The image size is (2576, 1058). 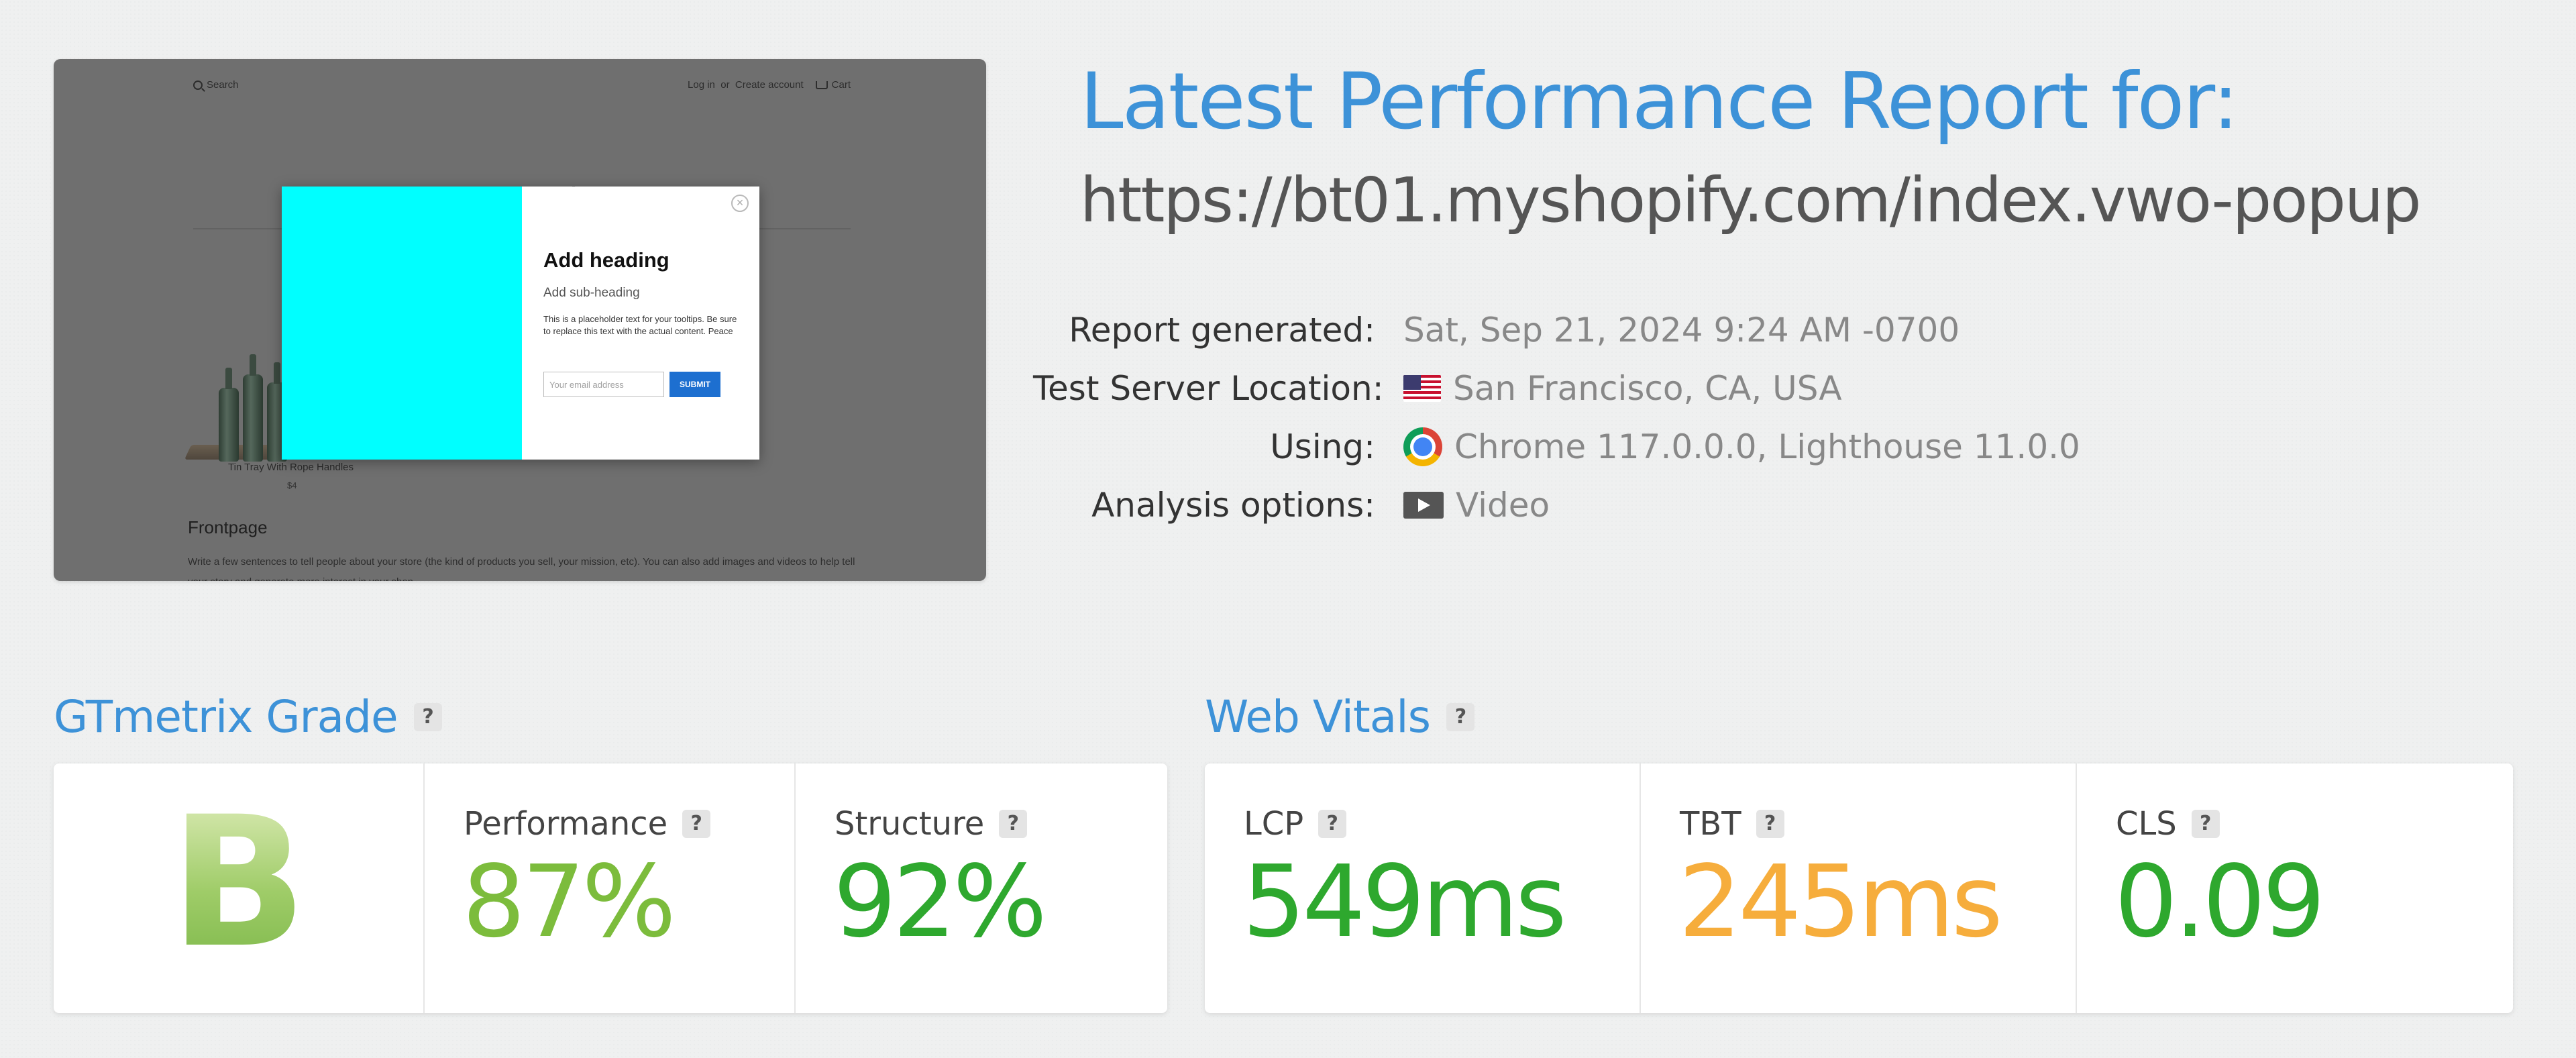 I want to click on lcp-value: 549ms, so click(x=1404, y=901).